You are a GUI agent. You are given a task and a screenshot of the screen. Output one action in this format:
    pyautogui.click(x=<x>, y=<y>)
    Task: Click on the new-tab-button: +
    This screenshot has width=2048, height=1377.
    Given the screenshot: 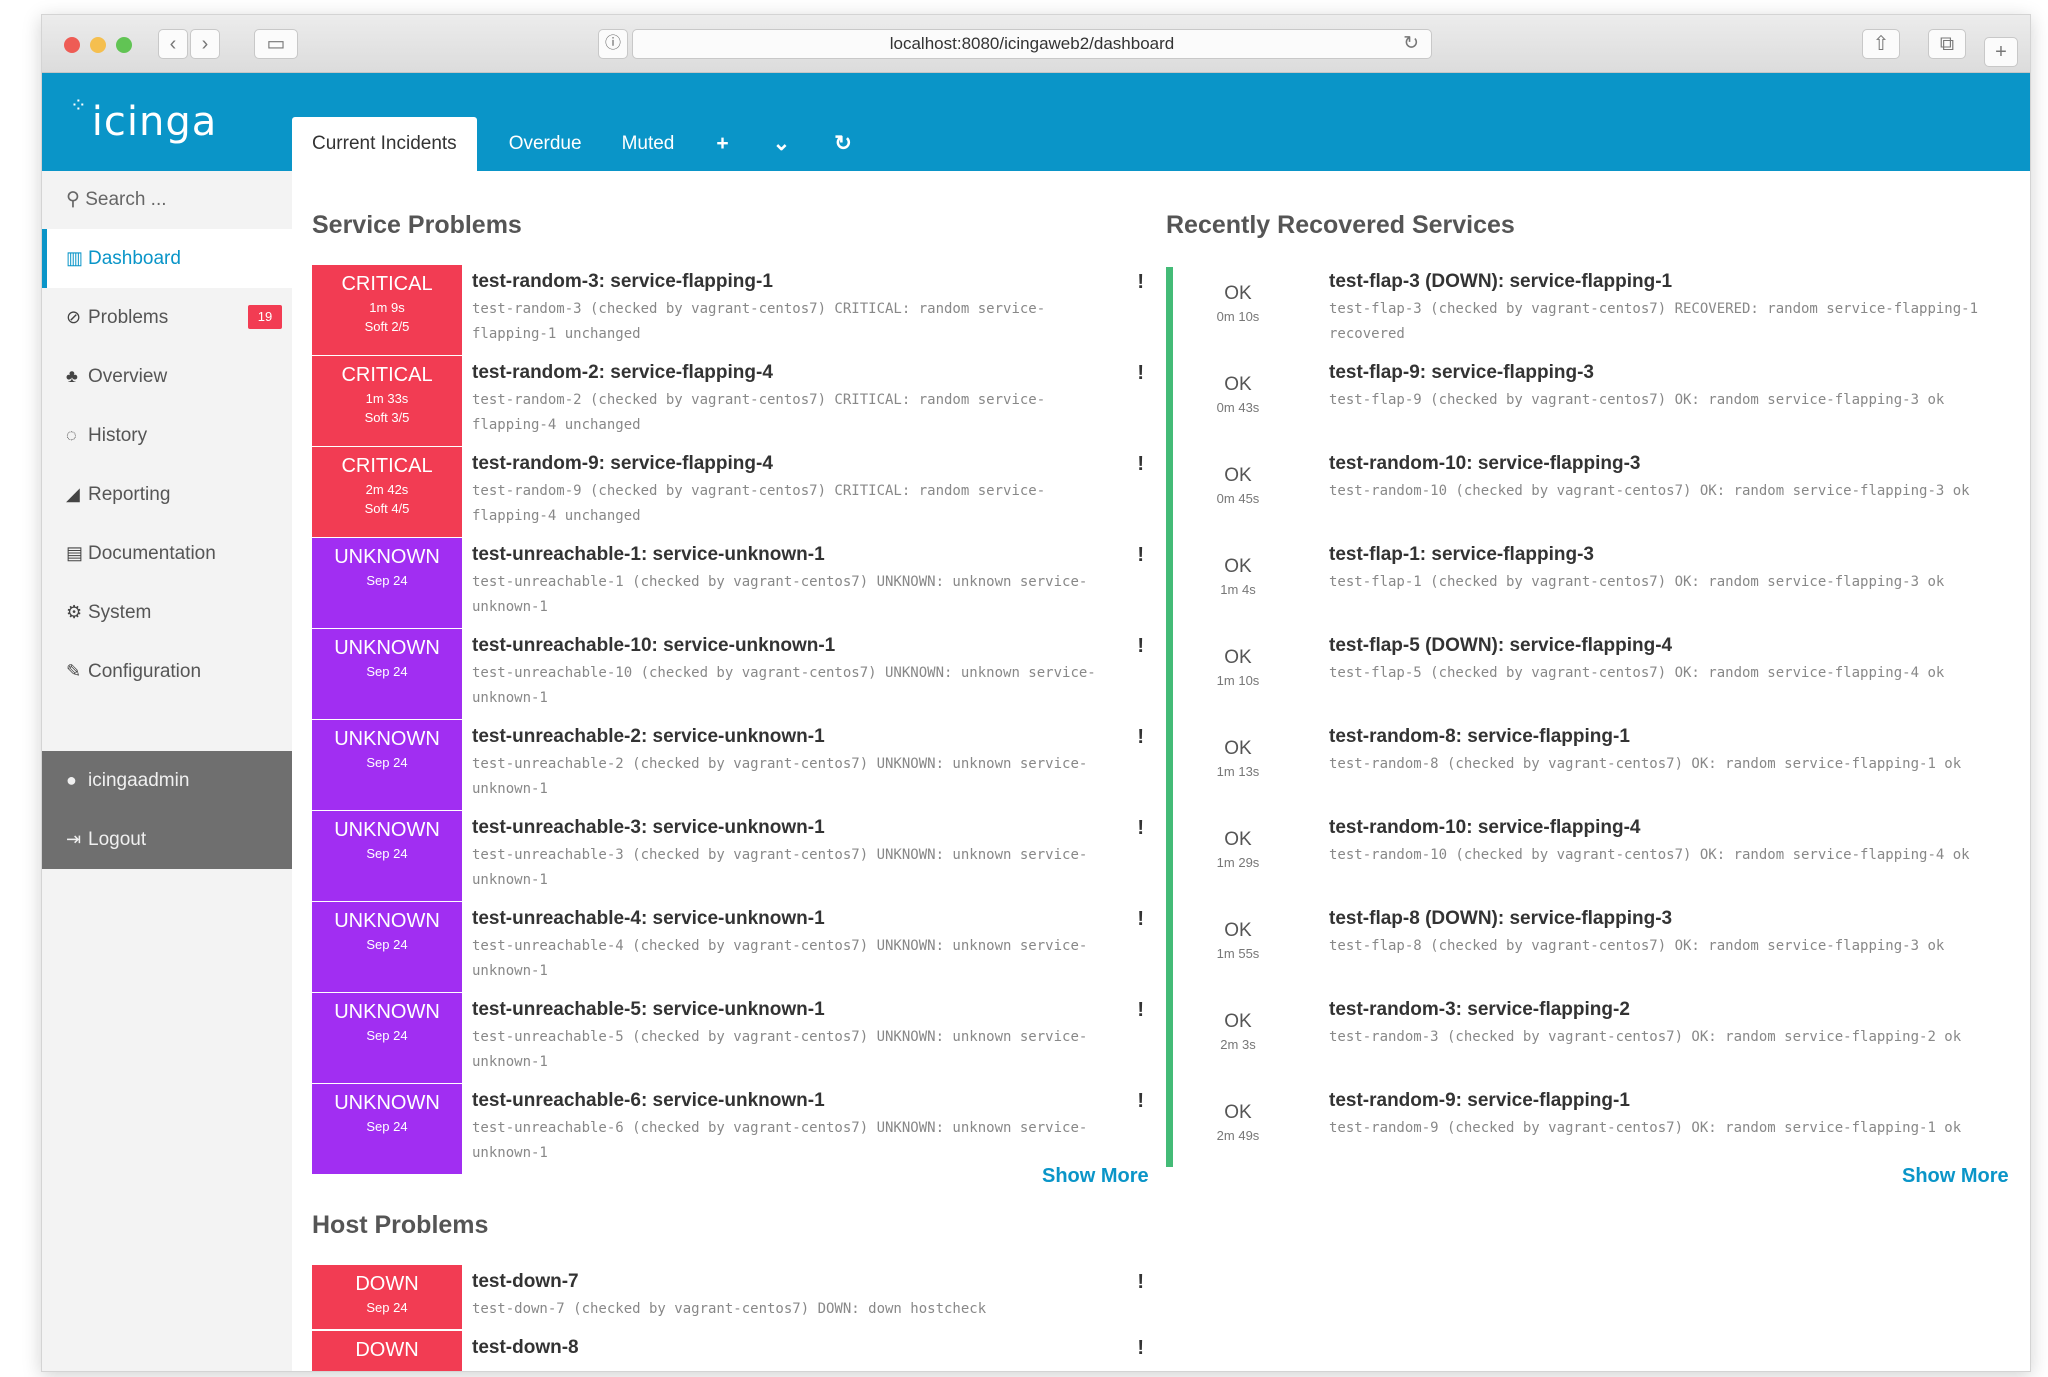 What is the action you would take?
    pyautogui.click(x=2001, y=52)
    